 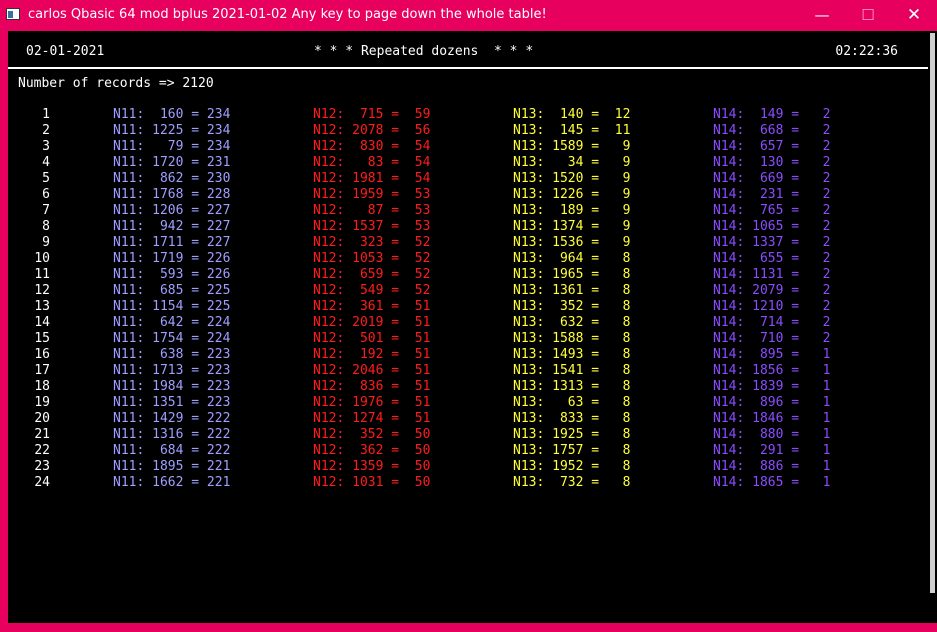 What do you see at coordinates (772, 402) in the screenshot?
I see `cell-n14: N14: 896 = 1` at bounding box center [772, 402].